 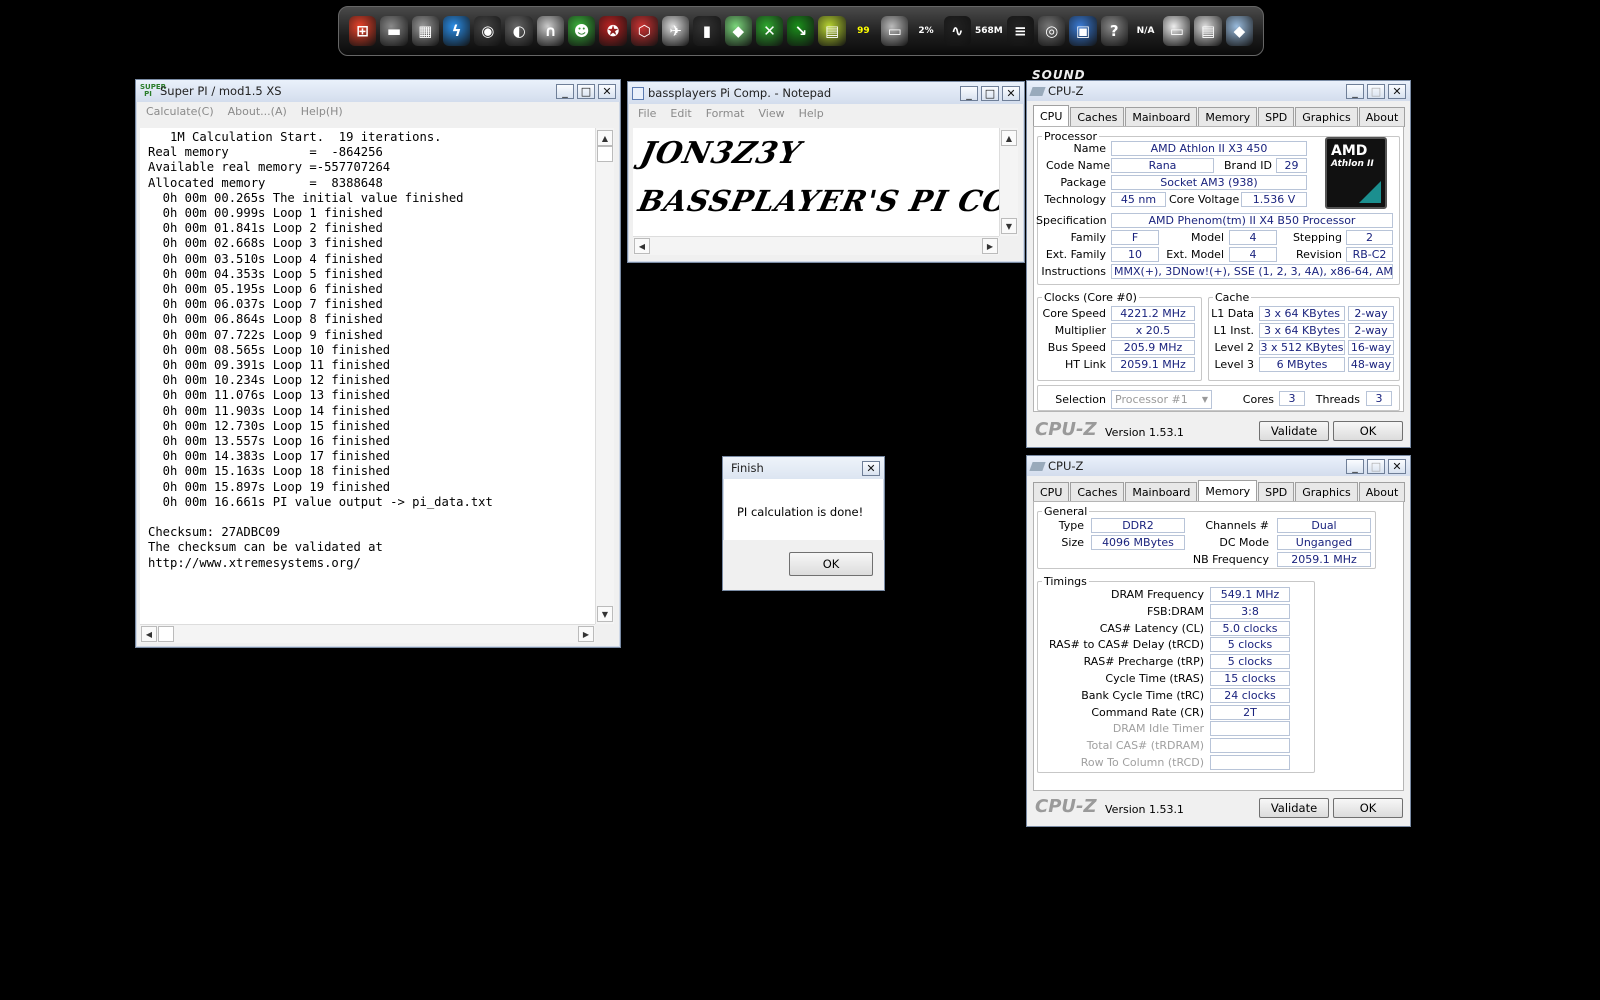 I want to click on htlink-value: 2059.1 MHz, so click(x=1153, y=364).